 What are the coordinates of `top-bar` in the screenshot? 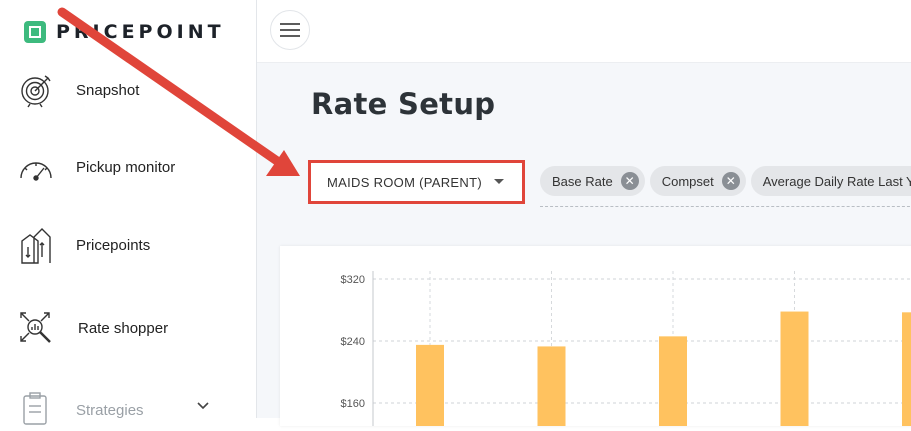 It's located at (584, 31).